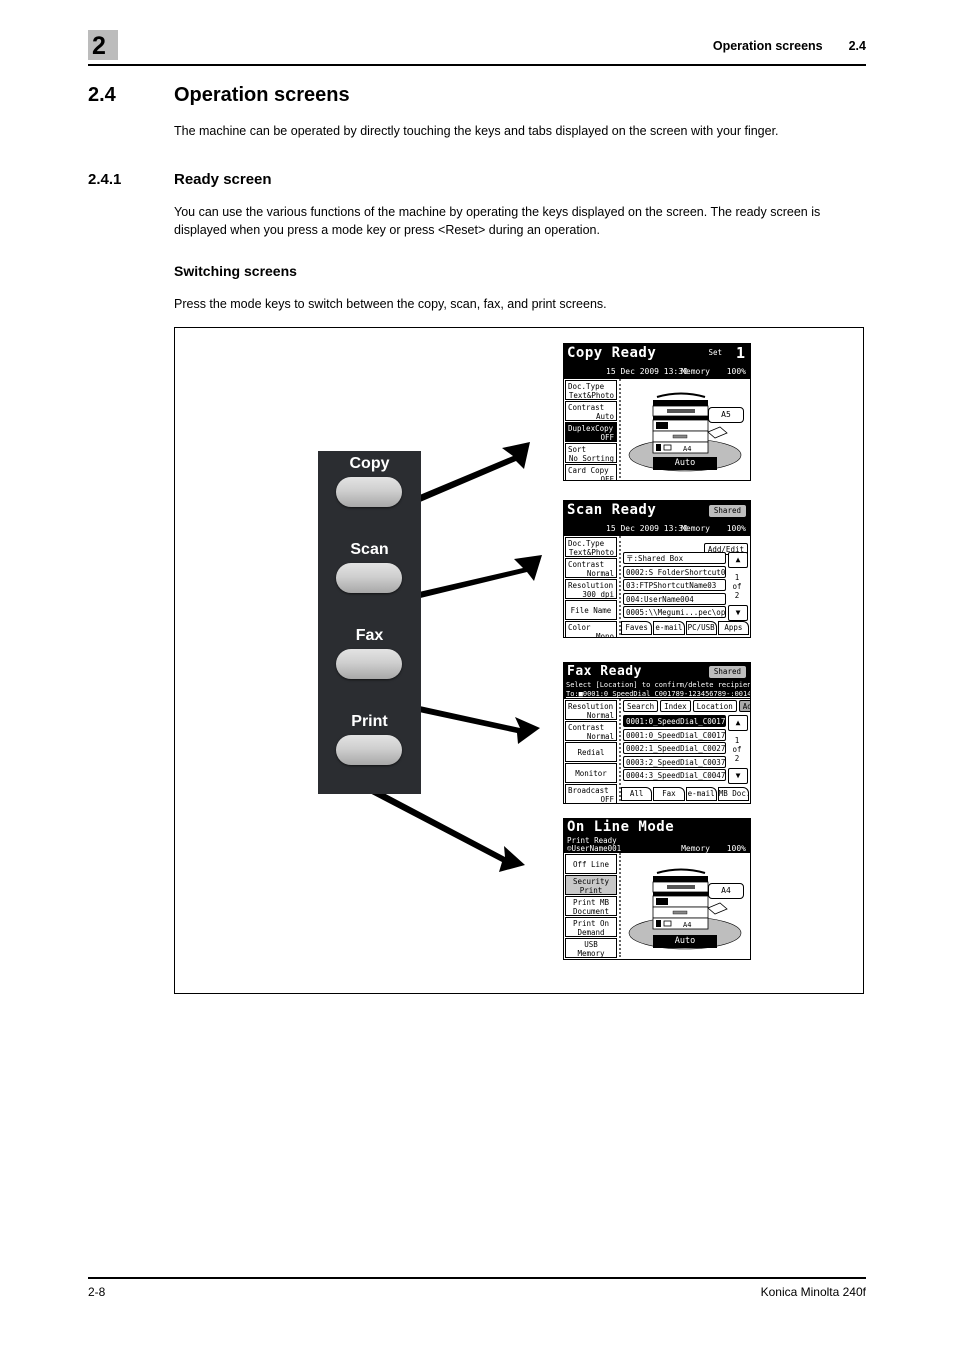 This screenshot has height=1350, width=954. What do you see at coordinates (586, 407) in the screenshot?
I see `copy-contrast-label: Contrast` at bounding box center [586, 407].